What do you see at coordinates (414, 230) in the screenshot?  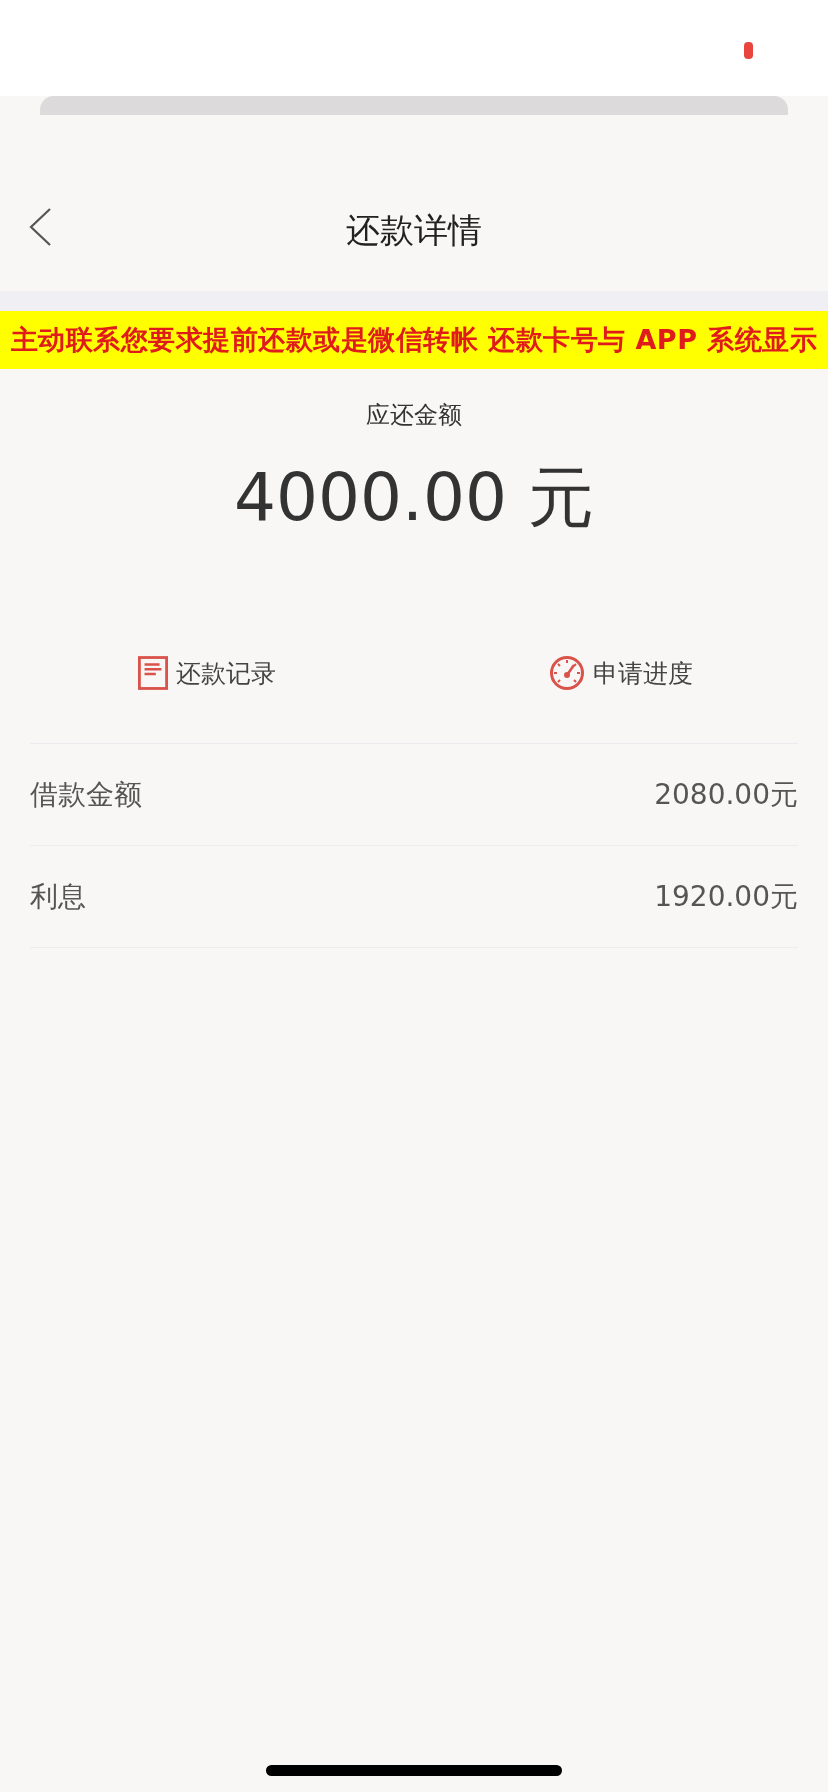 I see `page-title: 还款详情` at bounding box center [414, 230].